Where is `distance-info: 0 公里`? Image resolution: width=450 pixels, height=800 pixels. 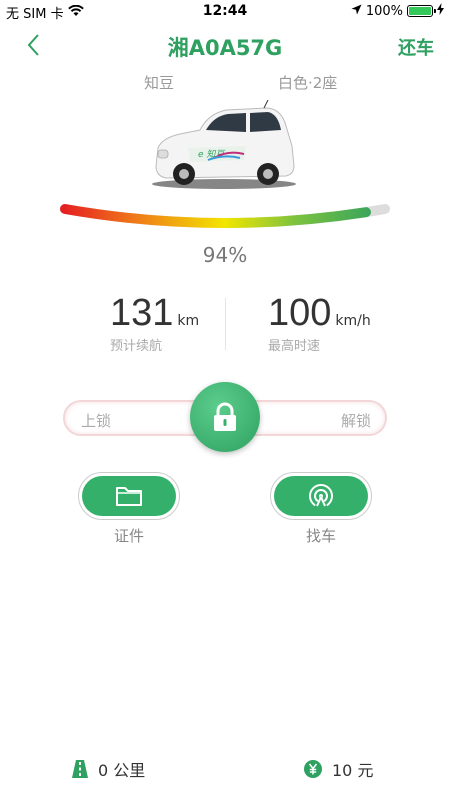
distance-info: 0 公里 is located at coordinates (108, 769).